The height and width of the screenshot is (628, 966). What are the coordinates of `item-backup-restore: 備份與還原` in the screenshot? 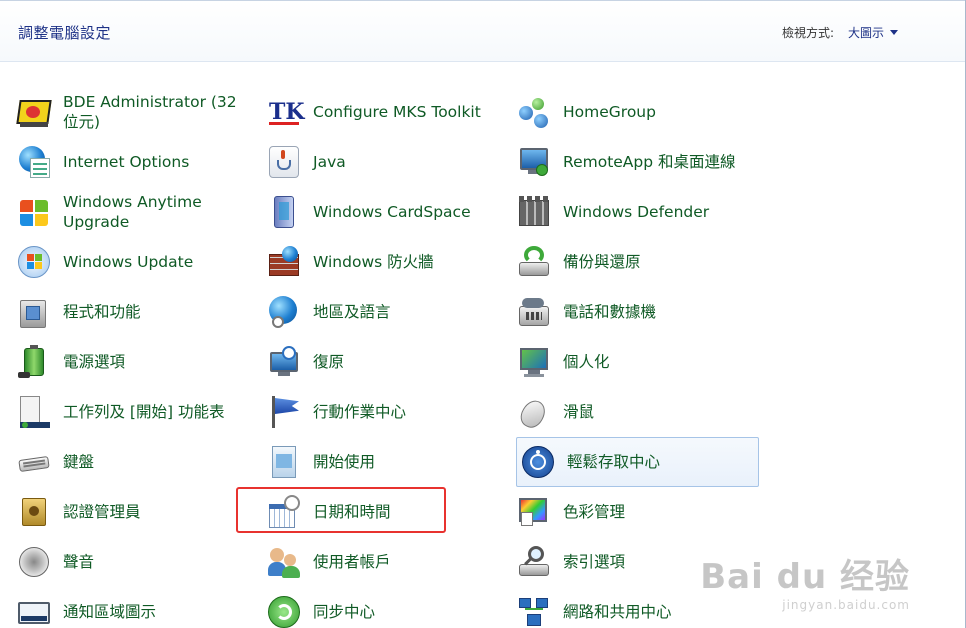 It's located at (637, 262).